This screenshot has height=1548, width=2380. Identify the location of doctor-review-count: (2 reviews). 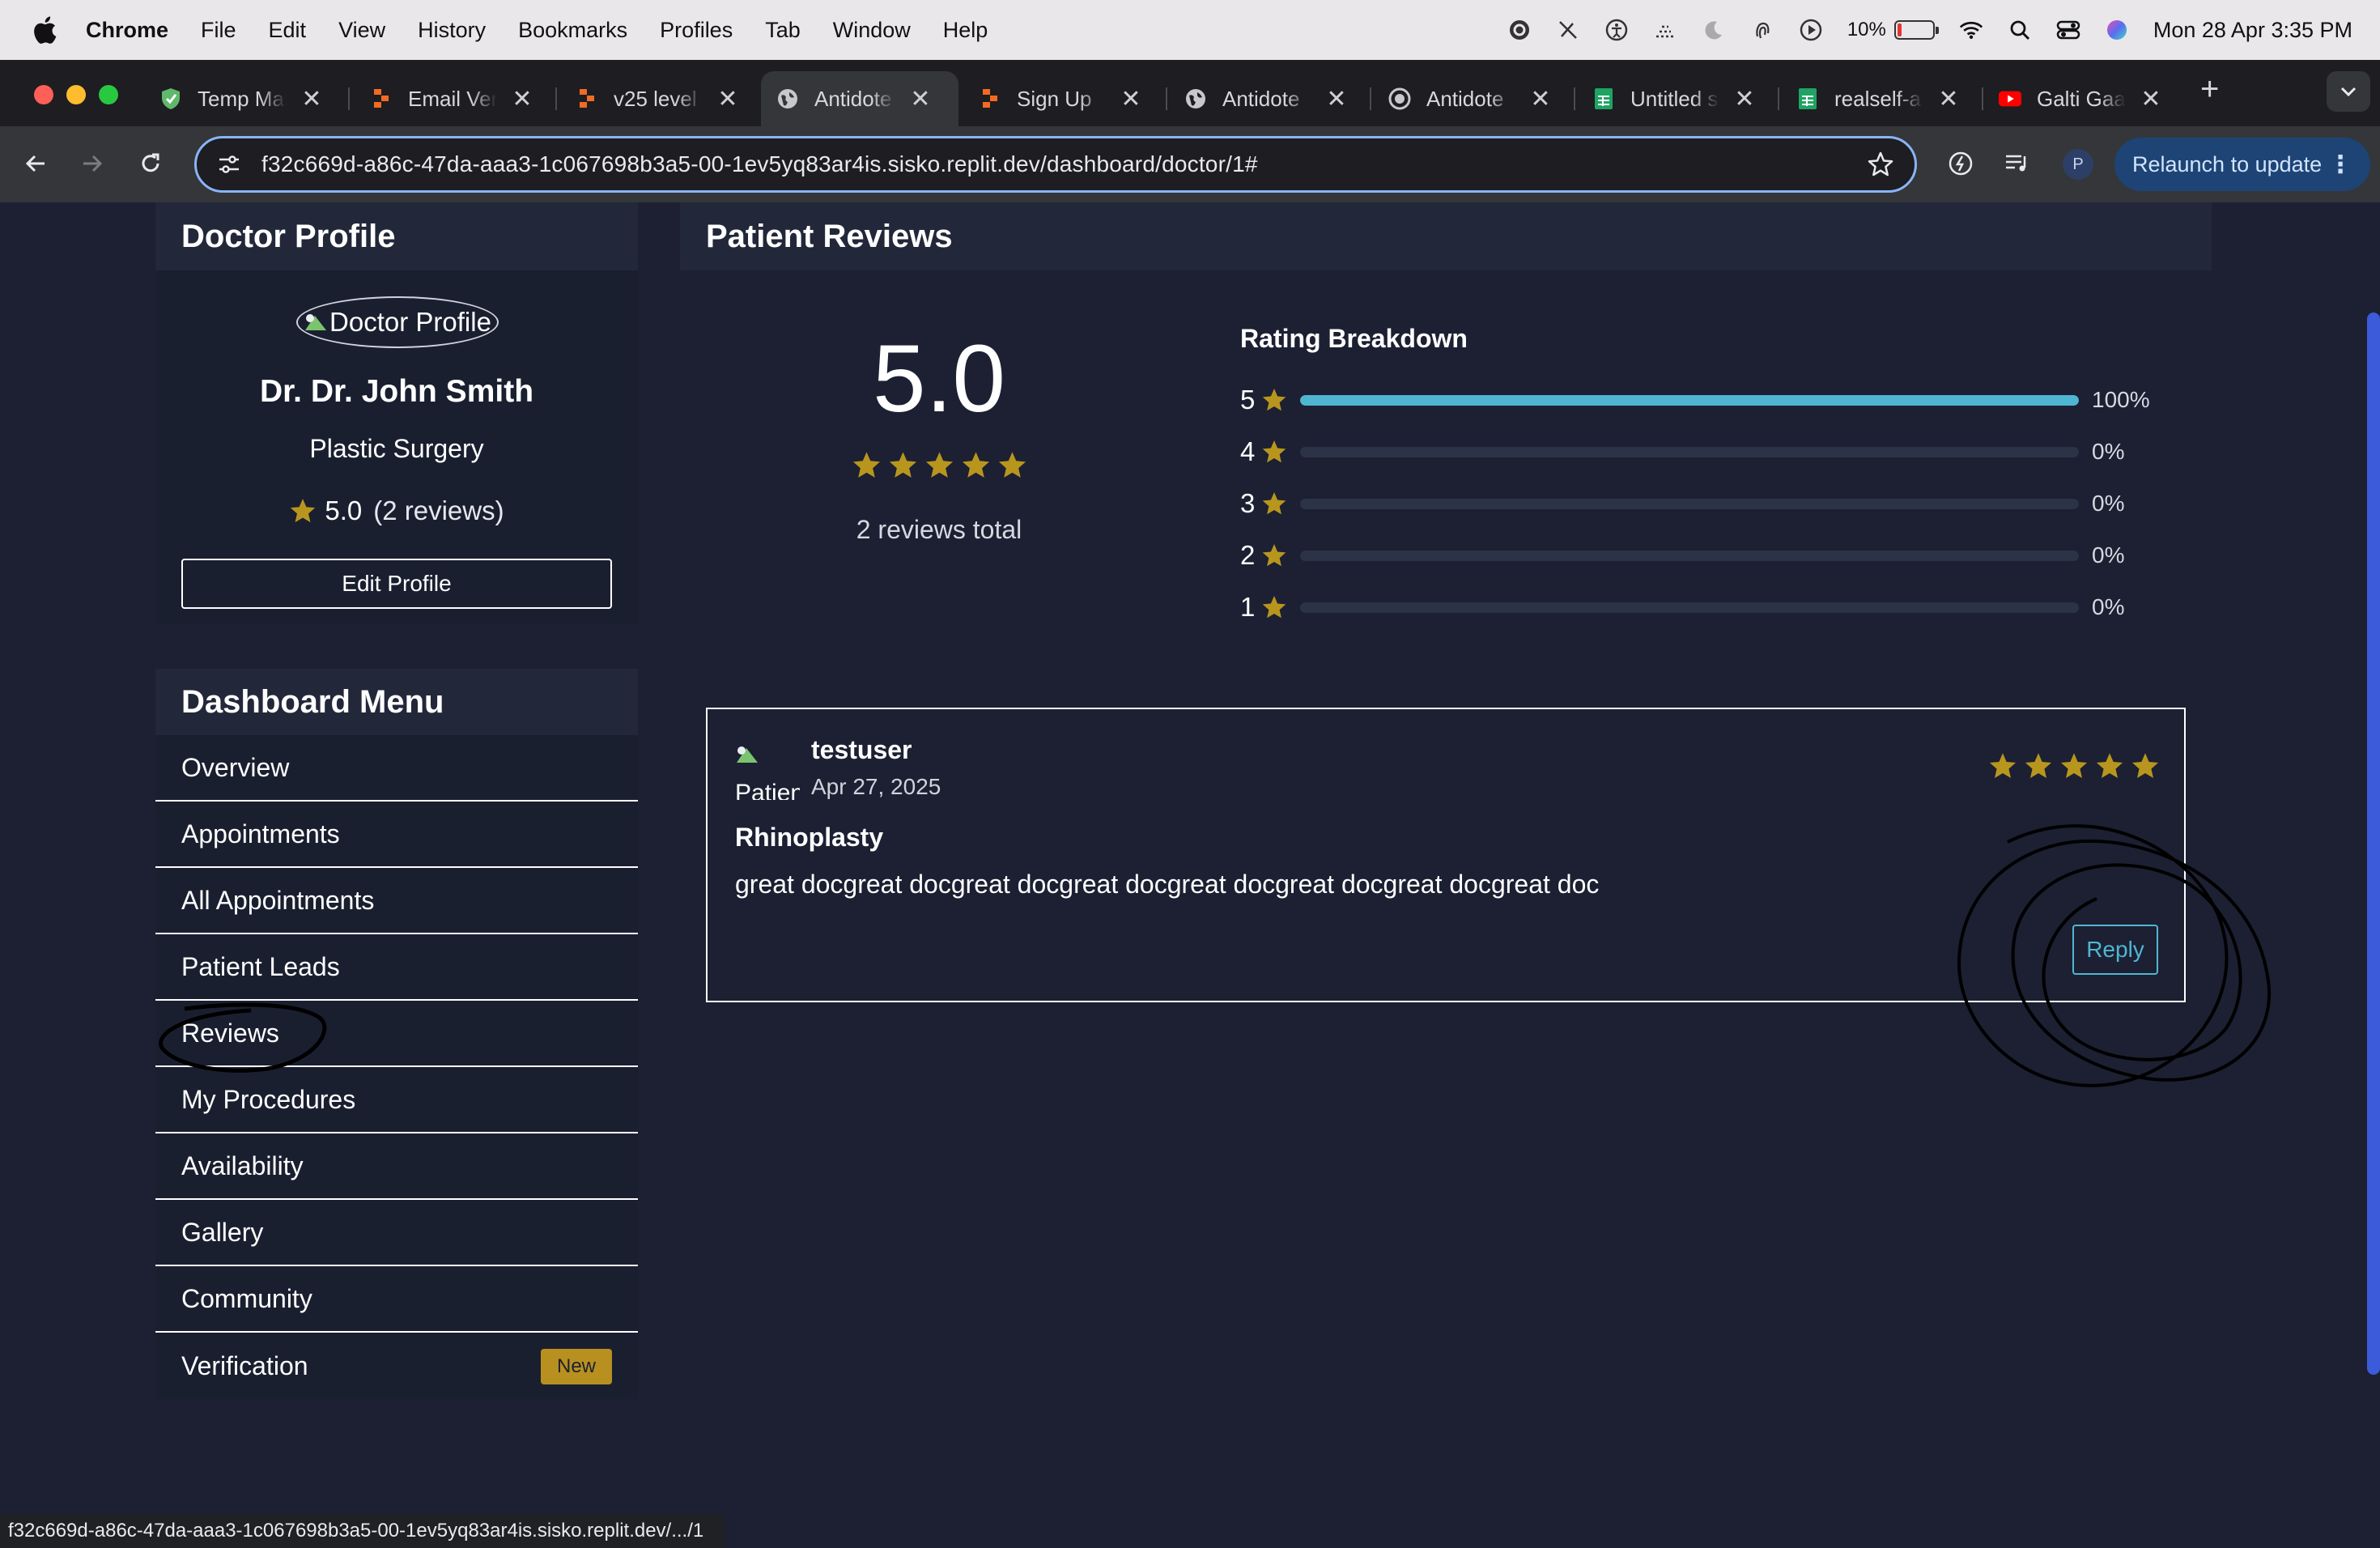
(439, 510).